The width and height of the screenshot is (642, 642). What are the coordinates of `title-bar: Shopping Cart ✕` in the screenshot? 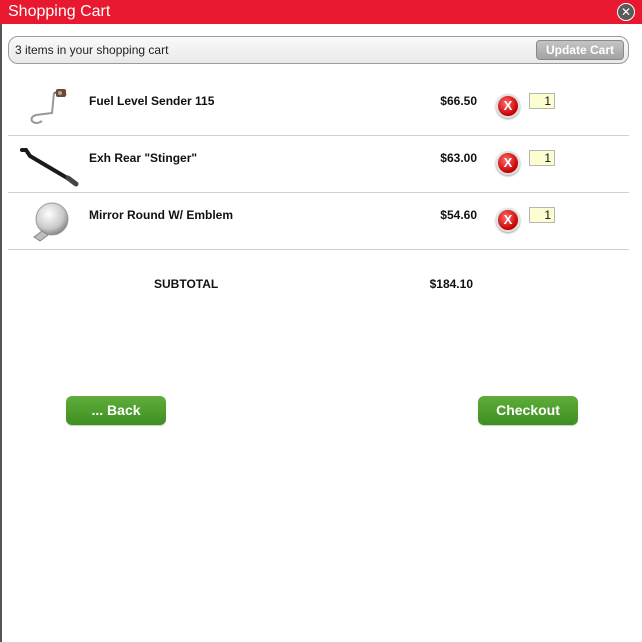 It's located at (321, 12).